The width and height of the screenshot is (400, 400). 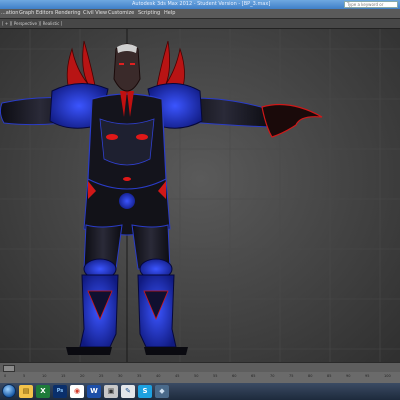 I want to click on tick-label: 95, so click(x=367, y=376).